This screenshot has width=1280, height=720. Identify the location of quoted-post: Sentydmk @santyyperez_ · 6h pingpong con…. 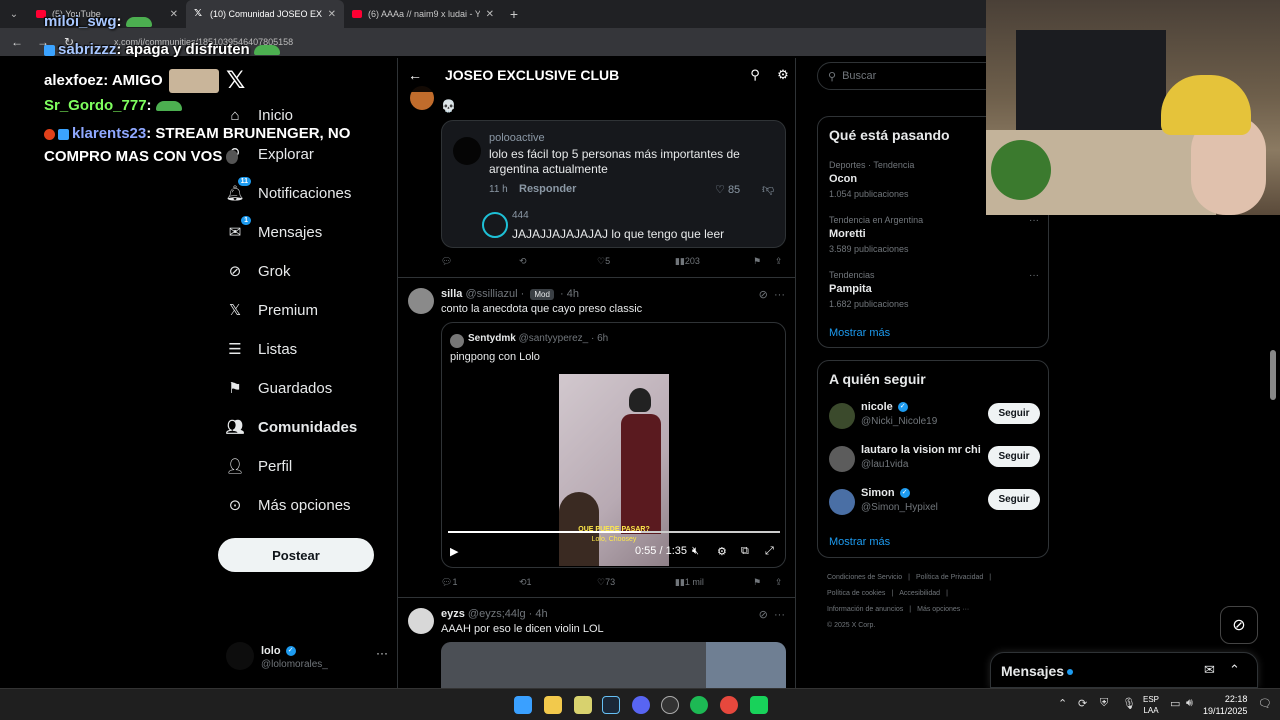
(613, 445).